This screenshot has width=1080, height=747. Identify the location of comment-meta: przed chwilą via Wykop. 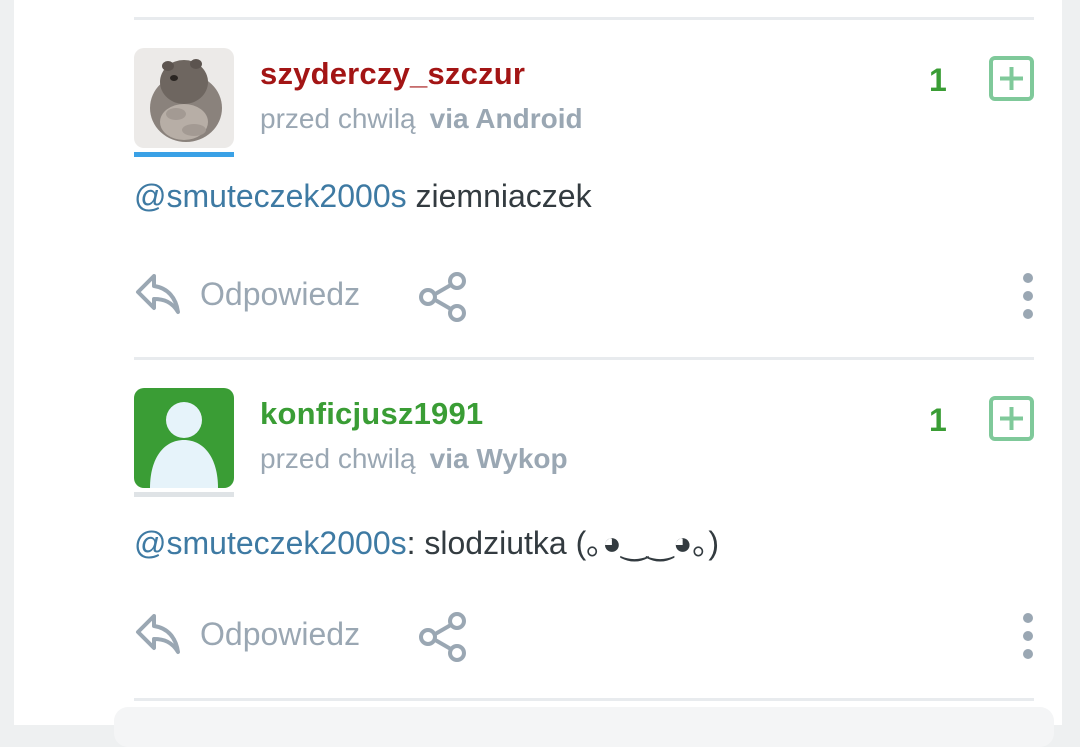
(414, 459).